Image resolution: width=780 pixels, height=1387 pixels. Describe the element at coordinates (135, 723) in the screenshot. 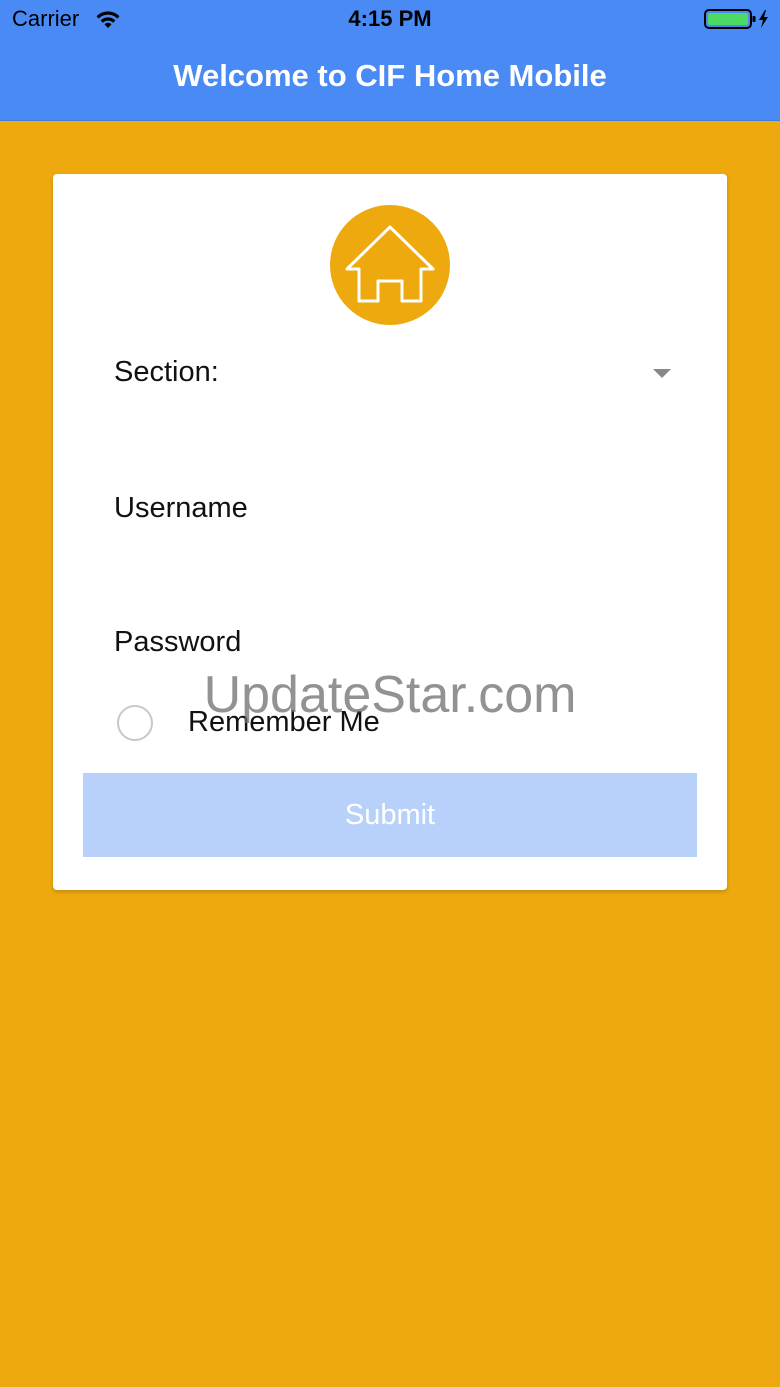

I see `remember-me-radio` at that location.